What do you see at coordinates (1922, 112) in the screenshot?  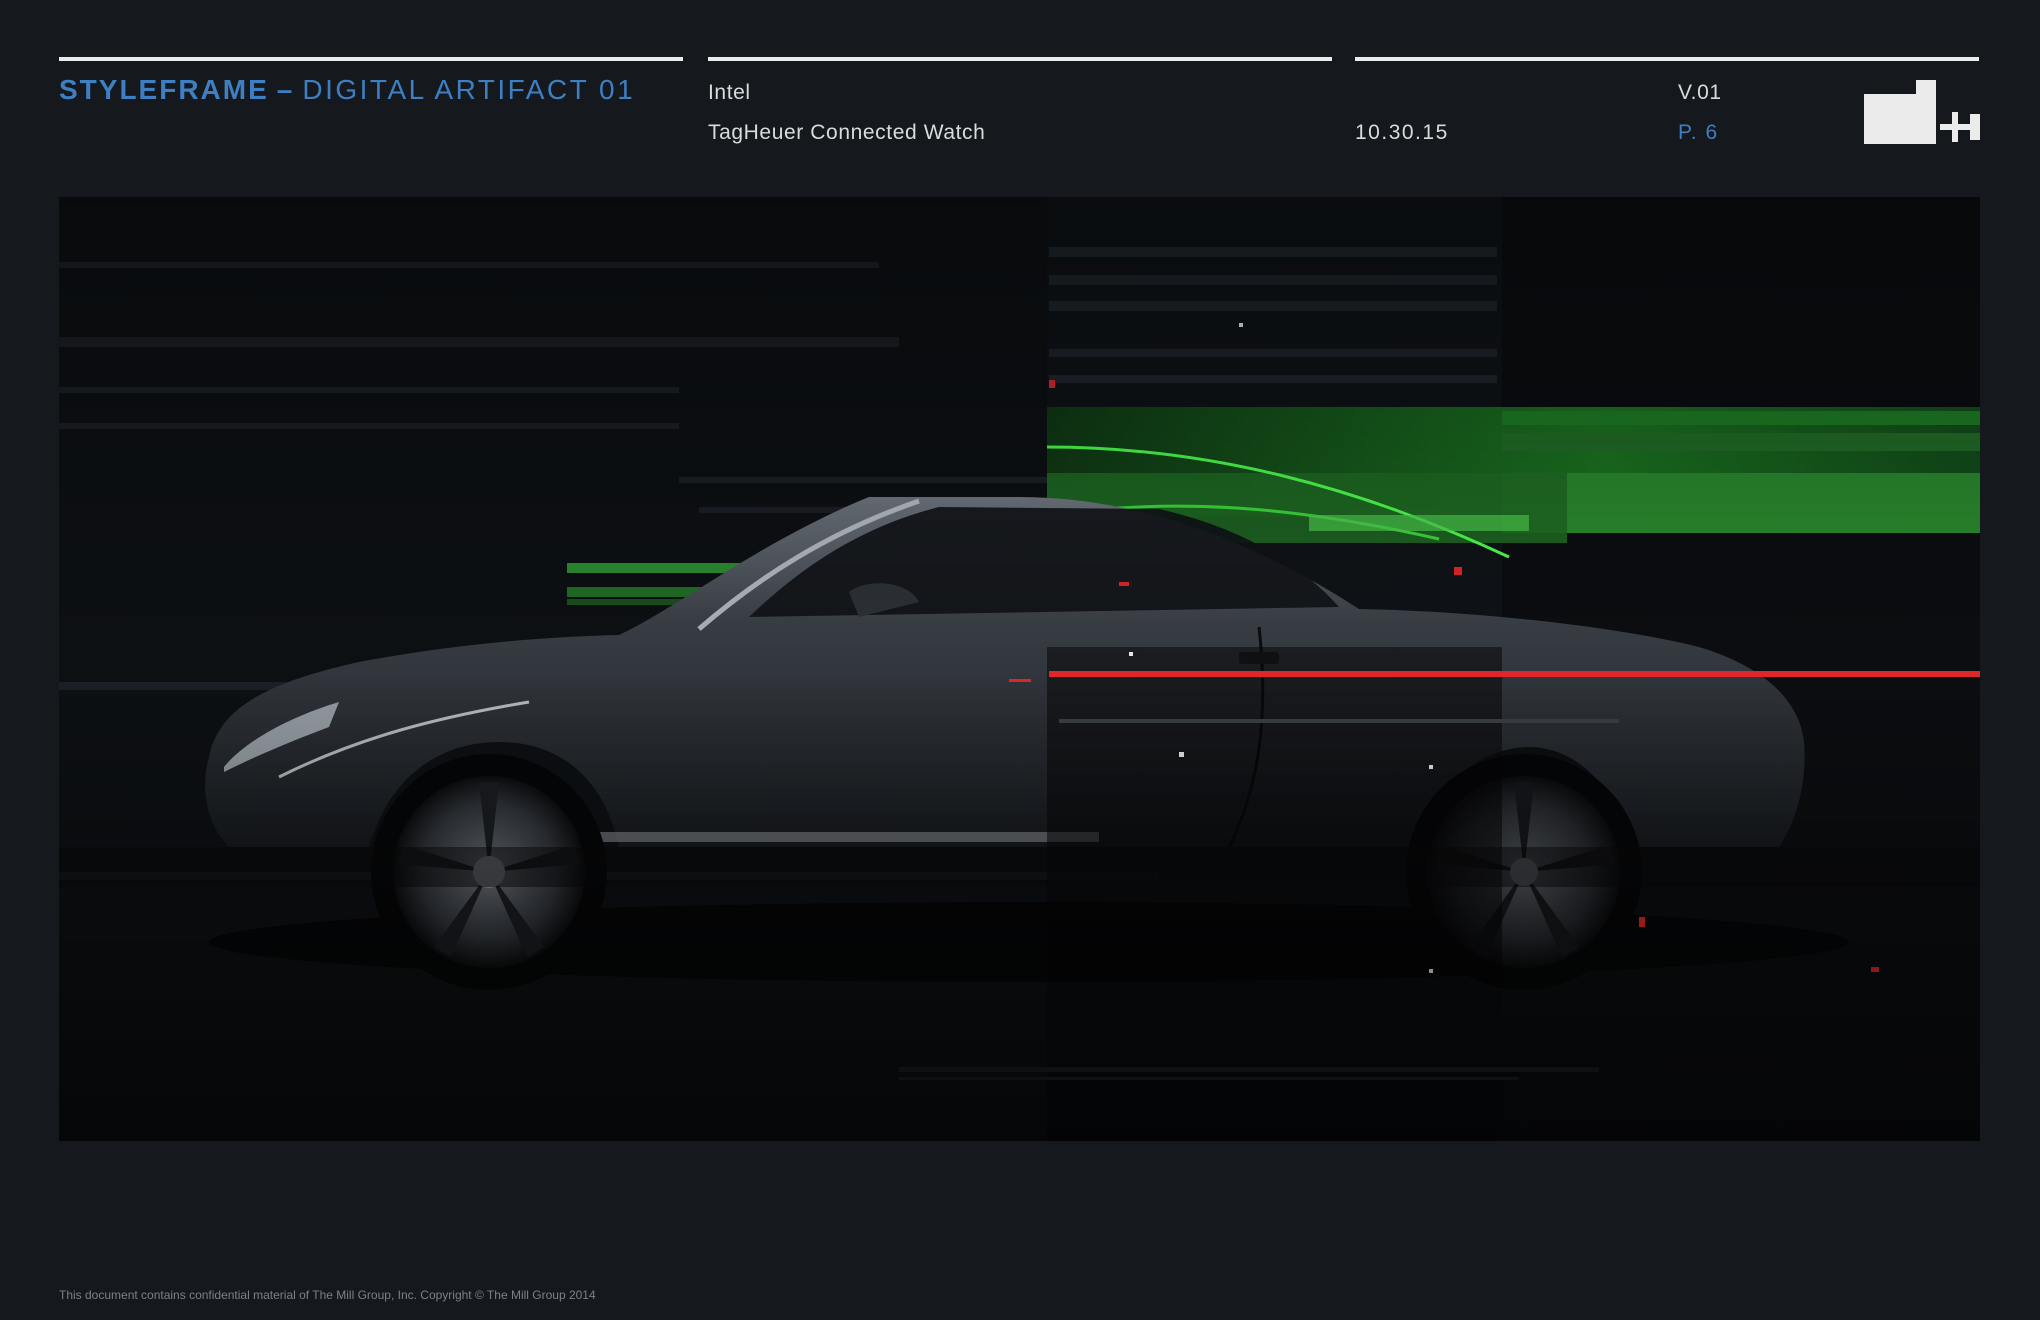 I see `mill-plus-logo-icon` at bounding box center [1922, 112].